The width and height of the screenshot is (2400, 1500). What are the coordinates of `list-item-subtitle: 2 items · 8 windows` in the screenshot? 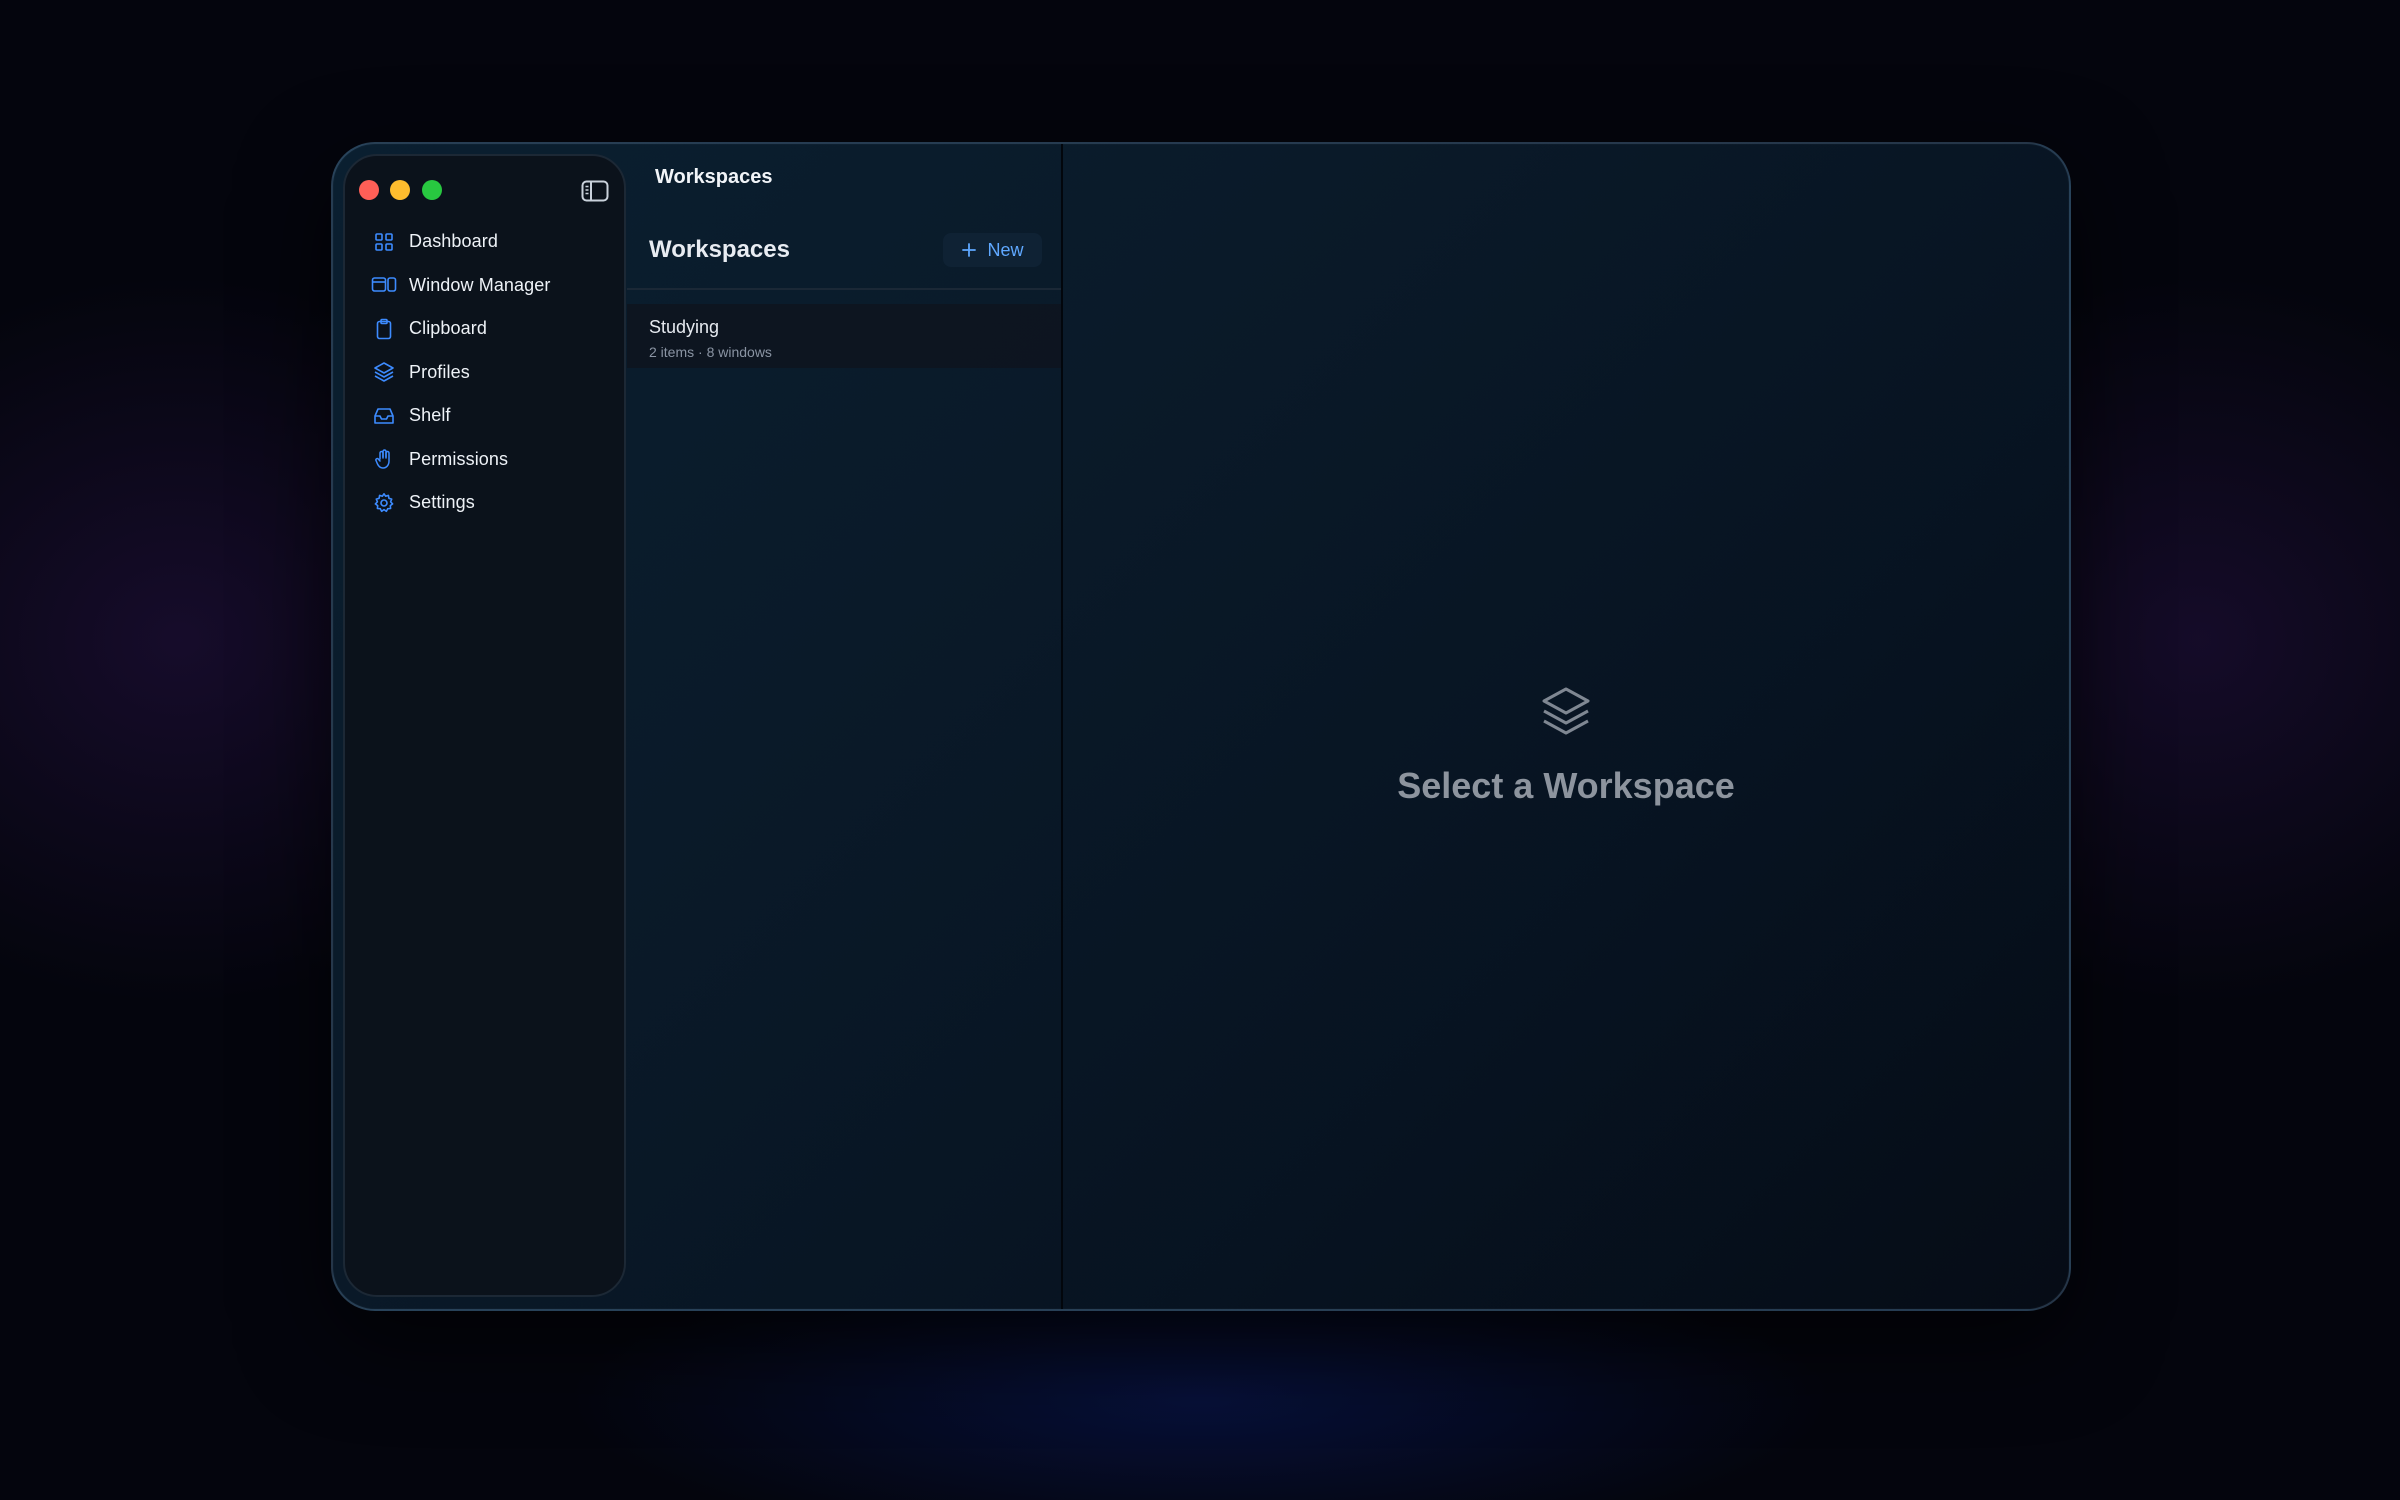 It's located at (710, 352).